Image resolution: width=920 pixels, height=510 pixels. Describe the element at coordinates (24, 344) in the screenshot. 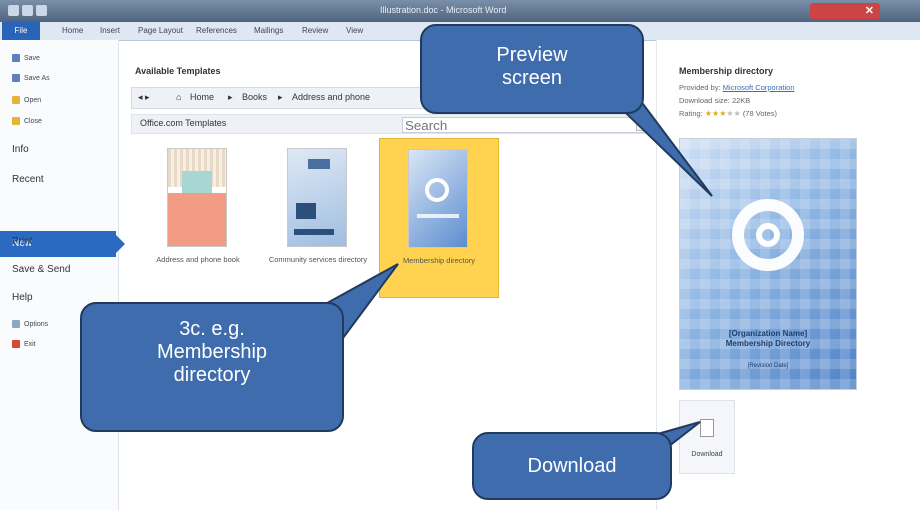

I see `sidebar-item-exit: Exit` at that location.